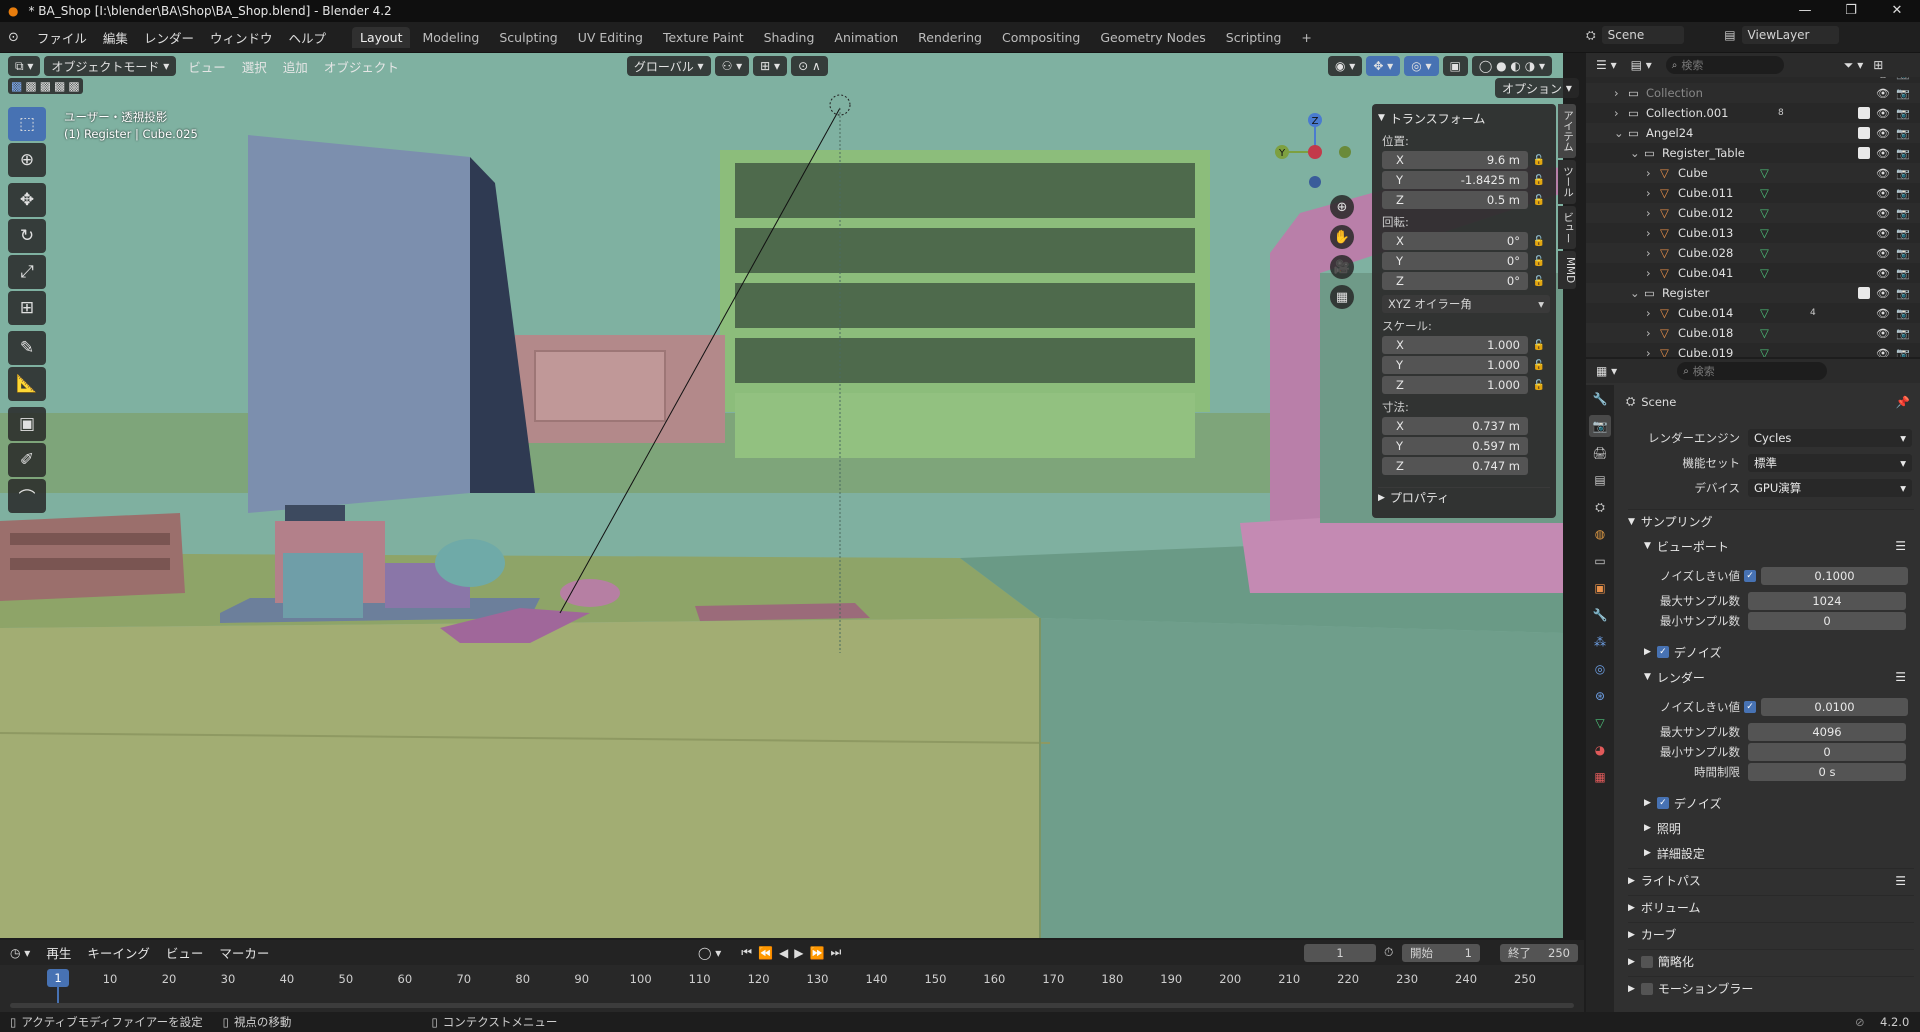 The width and height of the screenshot is (1920, 1032). What do you see at coordinates (27, 124) in the screenshot?
I see `select-box-tool-icon: ⬚` at bounding box center [27, 124].